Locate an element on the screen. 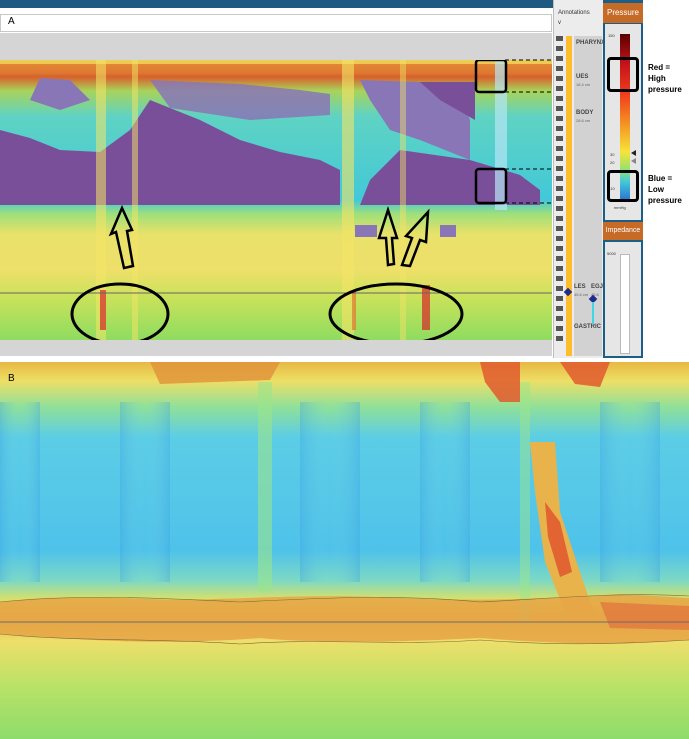 This screenshot has height=739, width=689. region-les: LES is located at coordinates (580, 287).